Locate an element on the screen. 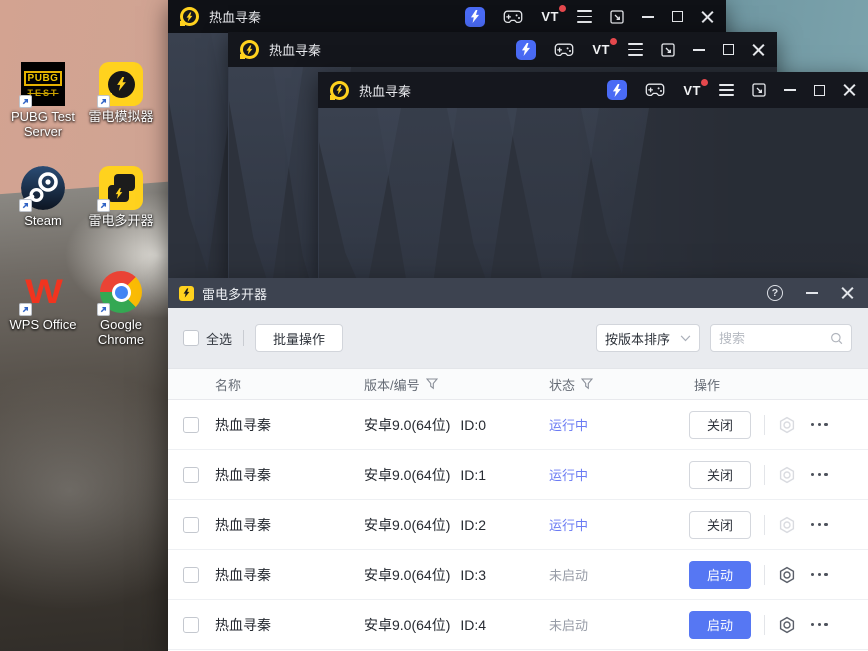  toolbar-divider is located at coordinates (244, 338).